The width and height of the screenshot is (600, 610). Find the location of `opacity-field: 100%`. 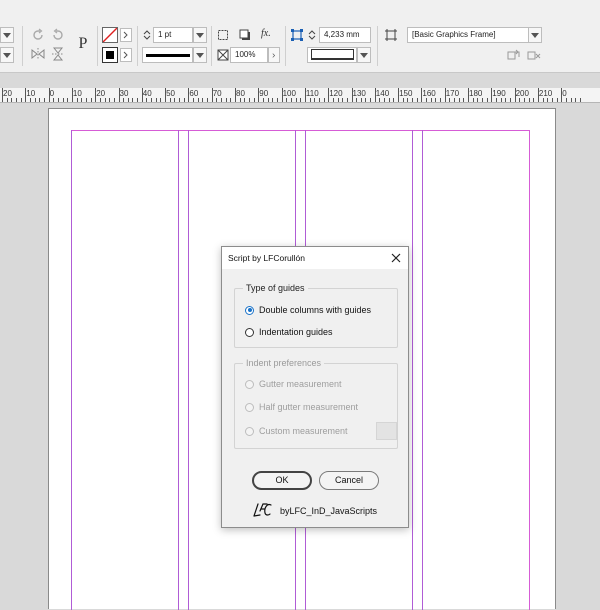

opacity-field: 100% is located at coordinates (249, 55).